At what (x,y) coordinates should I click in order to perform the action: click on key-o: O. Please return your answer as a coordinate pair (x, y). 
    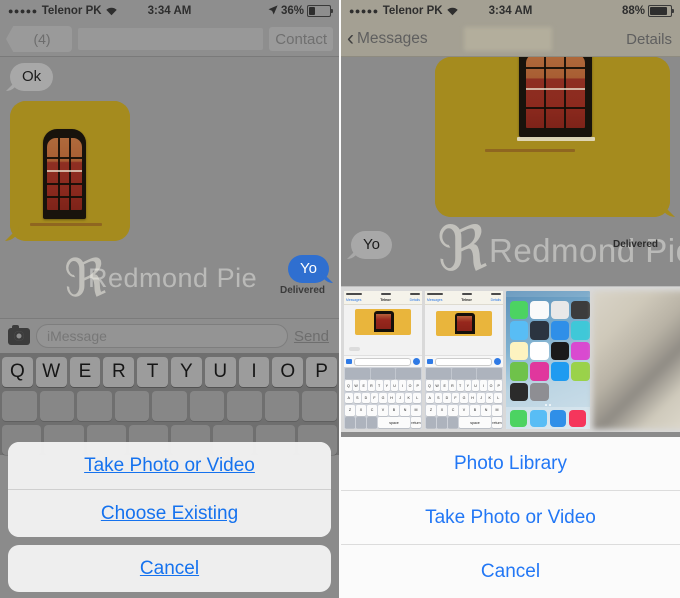
    Looking at the image, I should click on (288, 372).